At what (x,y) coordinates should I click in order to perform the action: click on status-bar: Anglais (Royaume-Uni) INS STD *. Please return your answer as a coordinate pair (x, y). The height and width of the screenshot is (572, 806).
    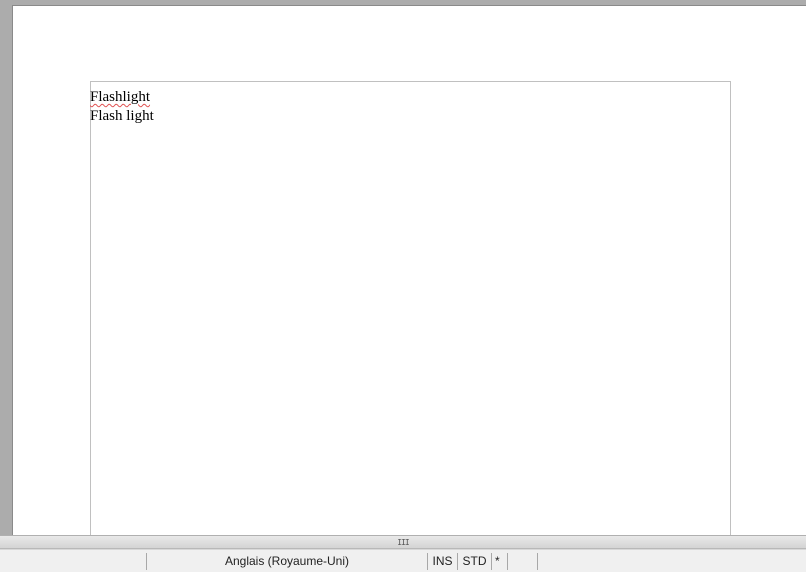
    Looking at the image, I should click on (403, 560).